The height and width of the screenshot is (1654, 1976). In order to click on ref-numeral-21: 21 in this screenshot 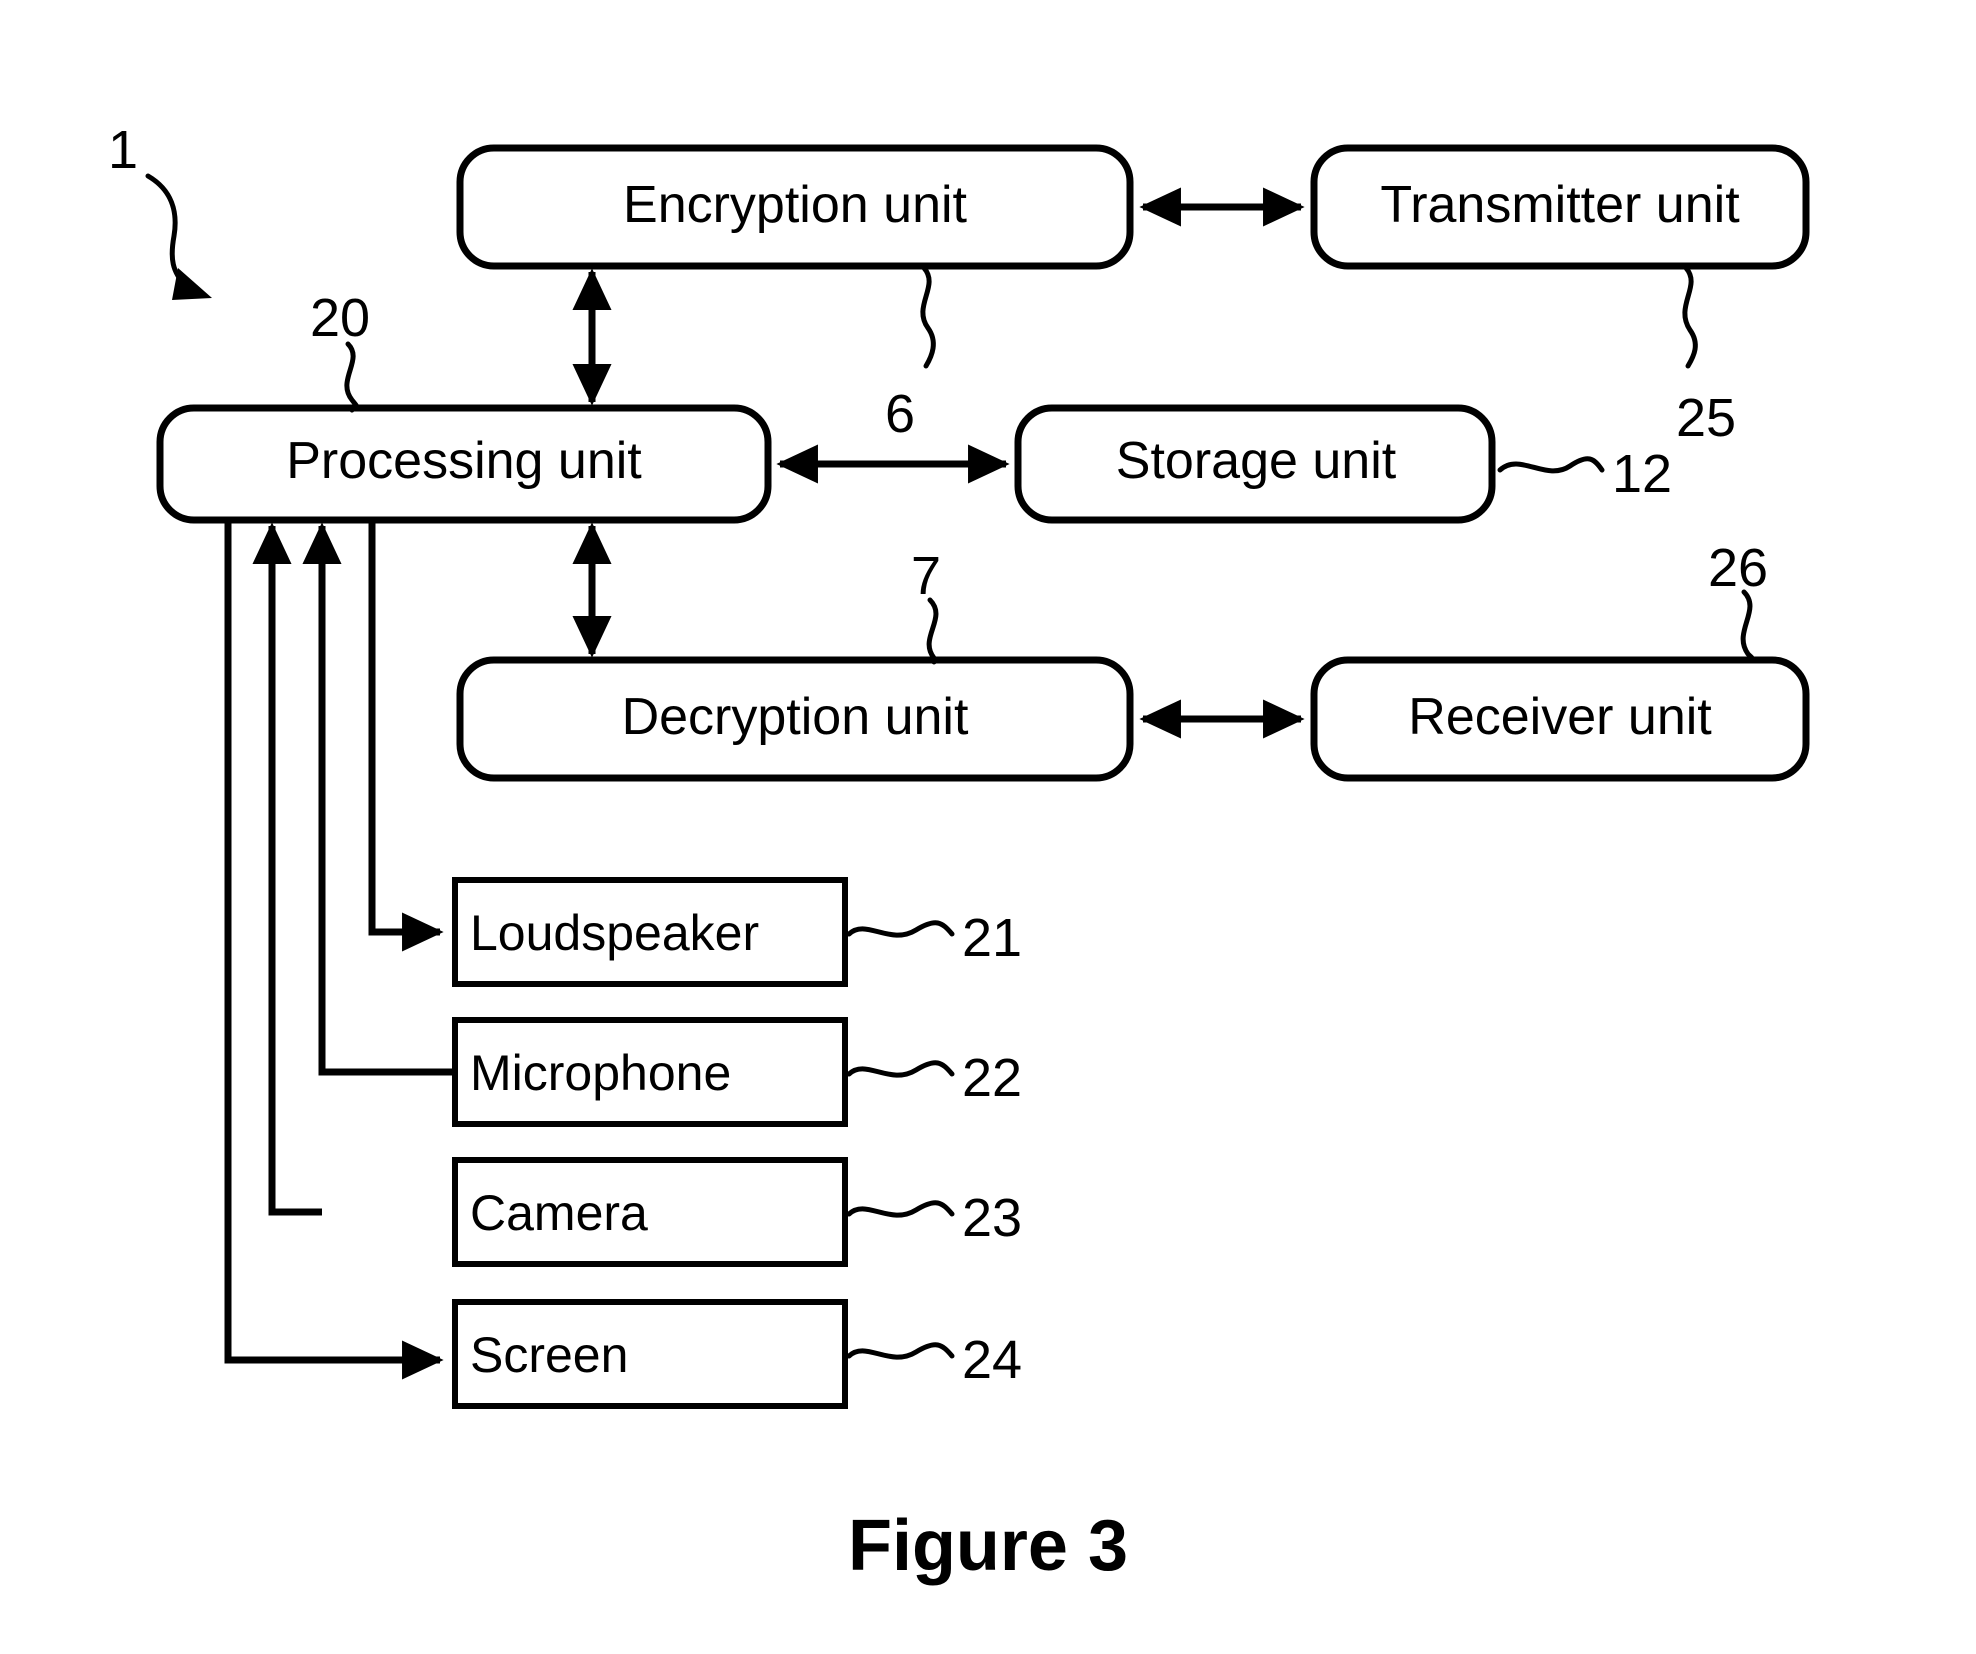, I will do `click(992, 938)`.